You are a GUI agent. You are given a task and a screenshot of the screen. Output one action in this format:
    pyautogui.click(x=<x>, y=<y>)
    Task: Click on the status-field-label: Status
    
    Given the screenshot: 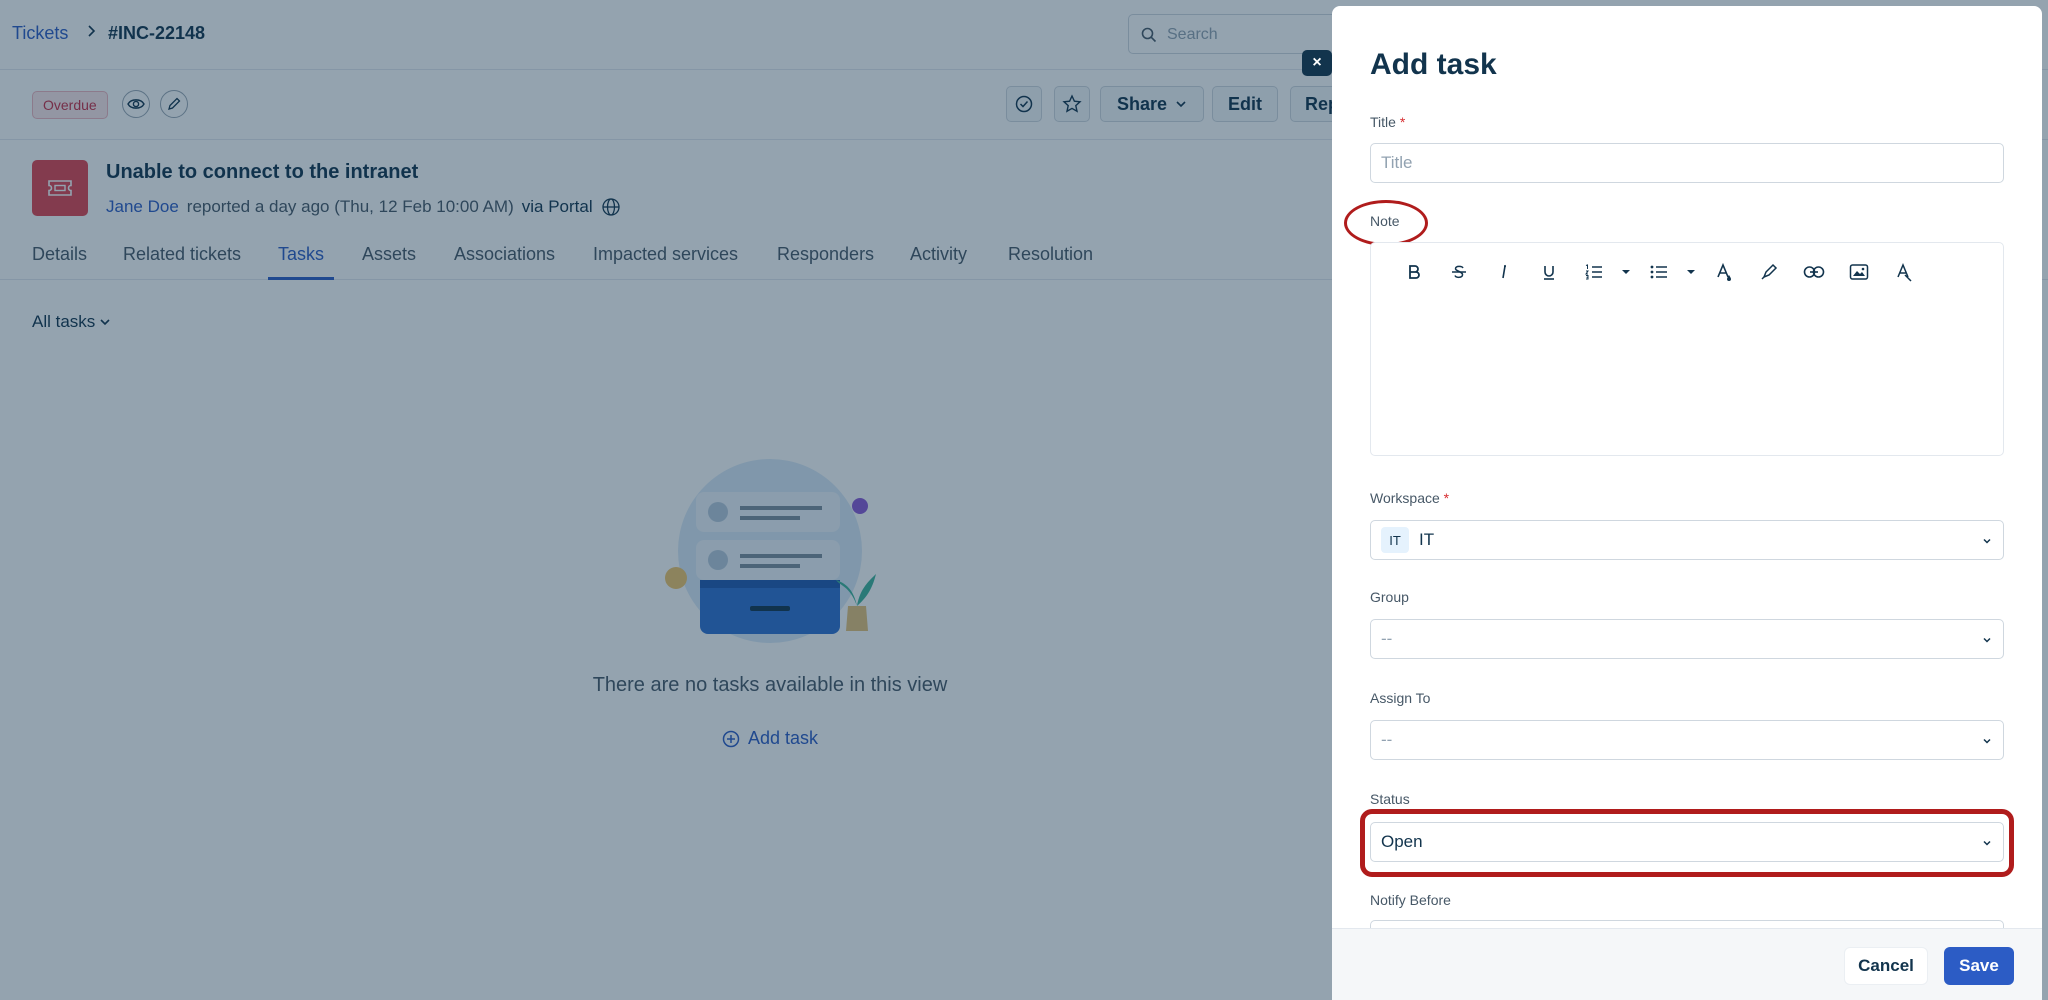 What is the action you would take?
    pyautogui.click(x=1390, y=799)
    